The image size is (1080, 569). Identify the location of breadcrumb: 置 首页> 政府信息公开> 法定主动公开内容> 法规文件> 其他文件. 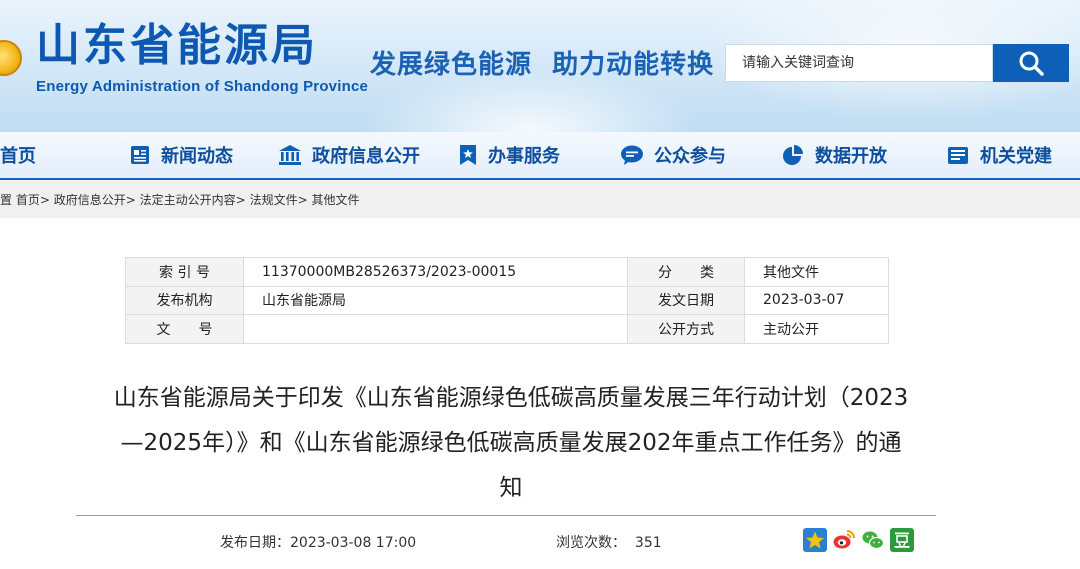
(179, 199).